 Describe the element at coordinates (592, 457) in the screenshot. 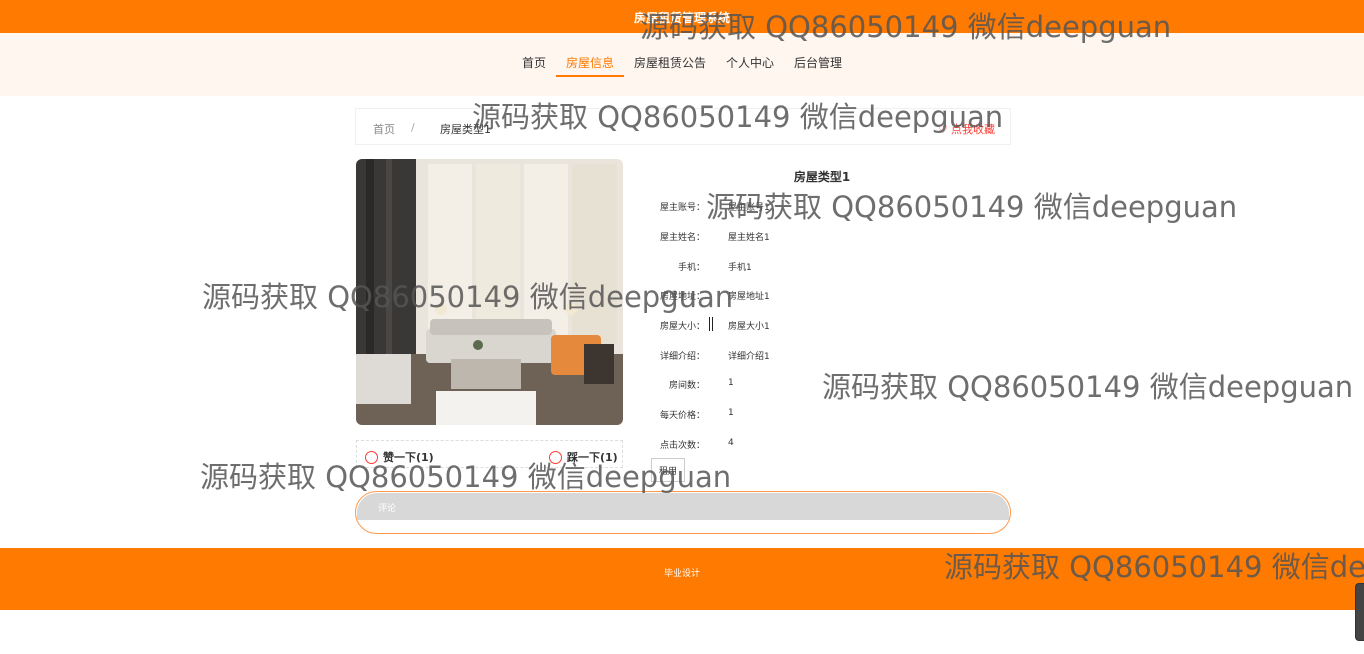

I see `dislike-label: 踩一下(1)` at that location.